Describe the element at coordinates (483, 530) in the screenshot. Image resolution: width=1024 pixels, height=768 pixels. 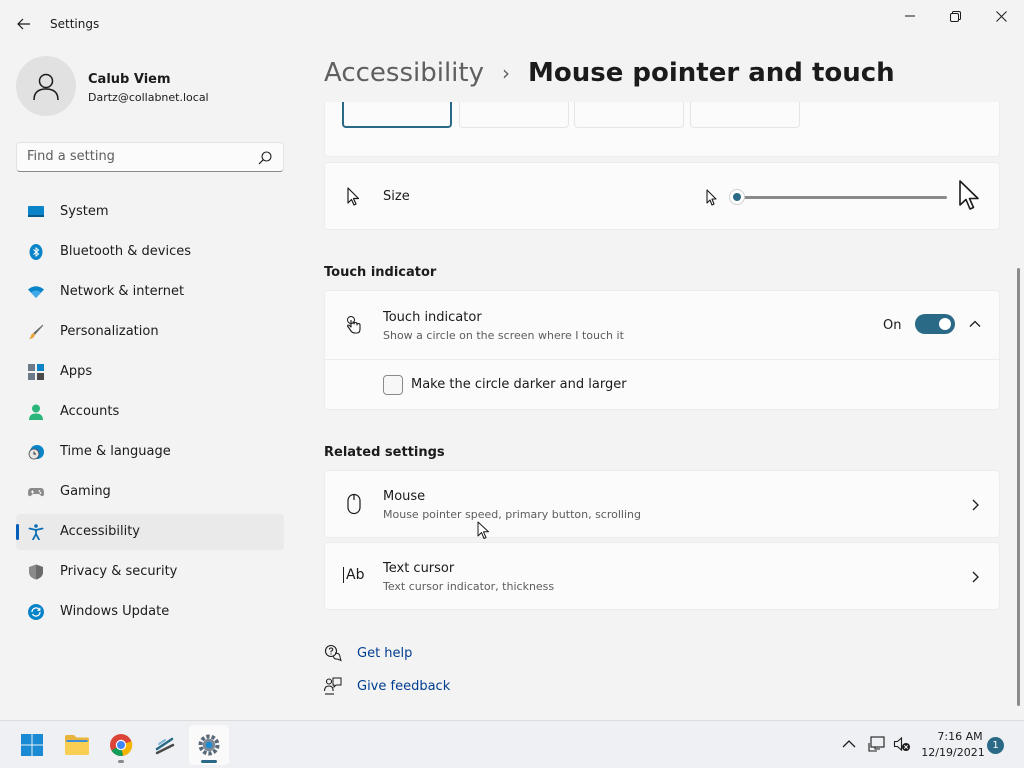
I see `mouse-cursor-icon` at that location.